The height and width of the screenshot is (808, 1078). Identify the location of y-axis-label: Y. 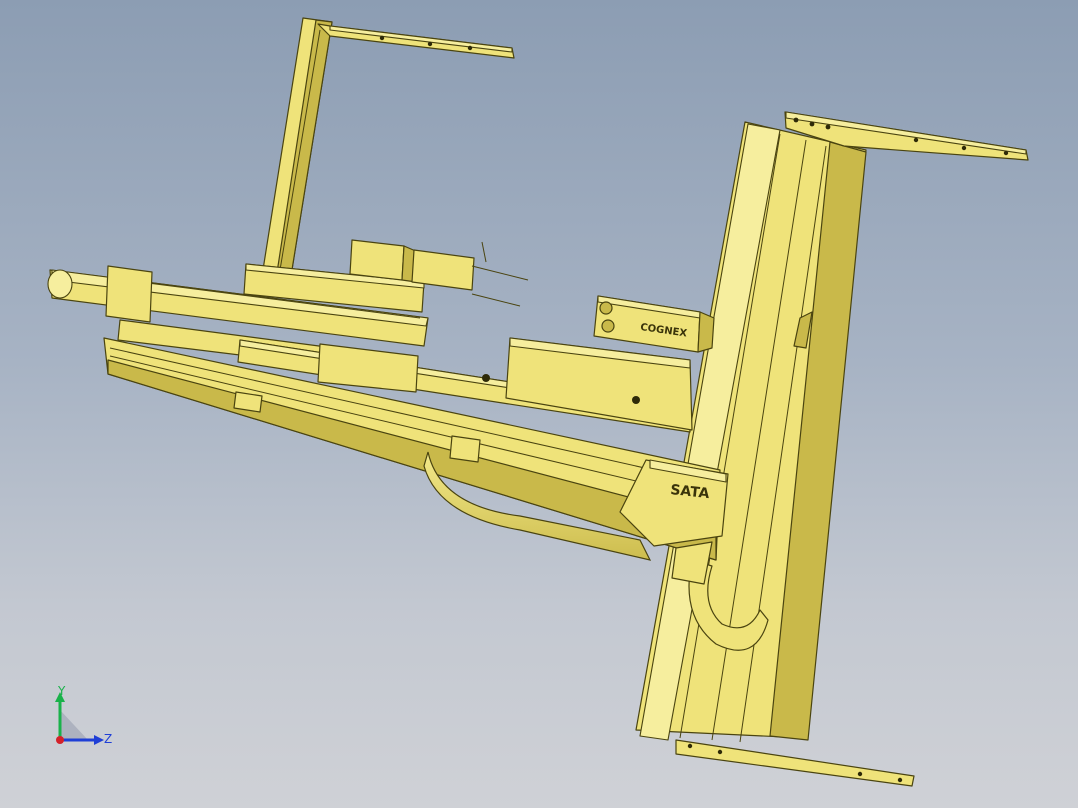
(62, 691).